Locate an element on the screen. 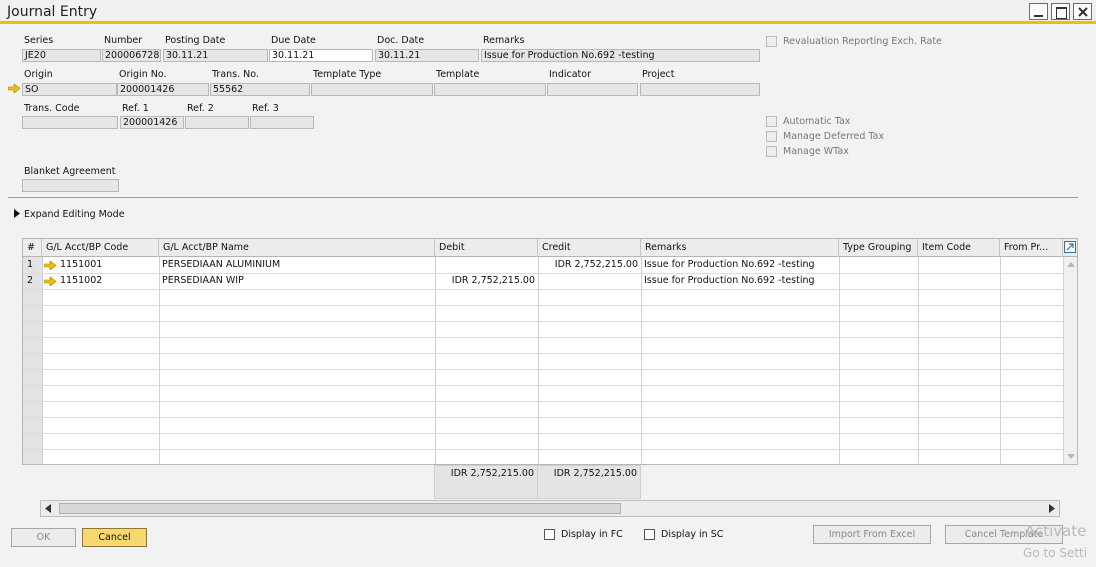  remarks-field: Issue for Production No.692 -testing is located at coordinates (620, 55).